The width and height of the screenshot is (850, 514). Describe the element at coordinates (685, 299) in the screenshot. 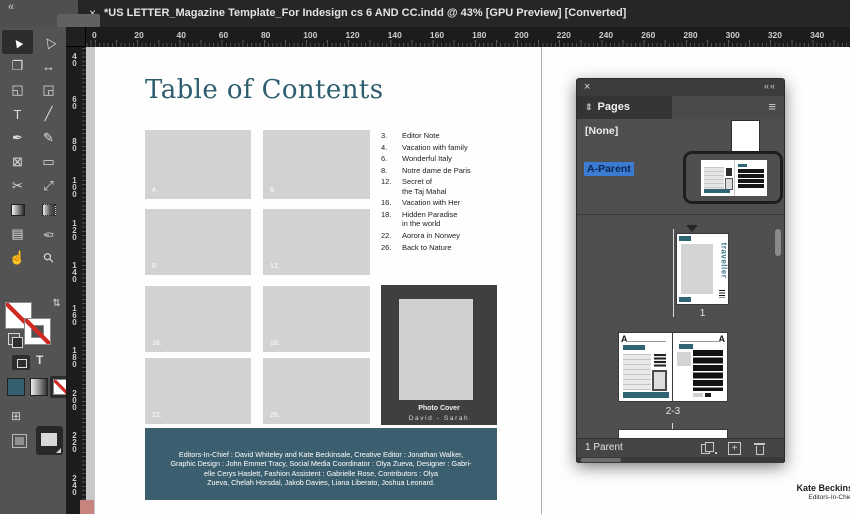

I see `thumb-teal-tab` at that location.